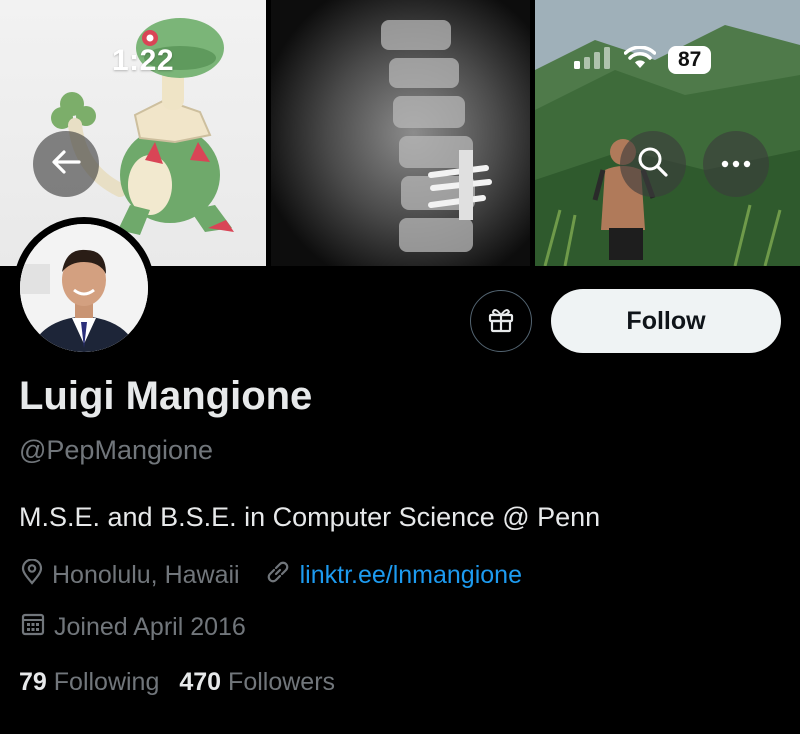 This screenshot has width=800, height=734. Describe the element at coordinates (666, 321) in the screenshot. I see `follow-button: Follow` at that location.